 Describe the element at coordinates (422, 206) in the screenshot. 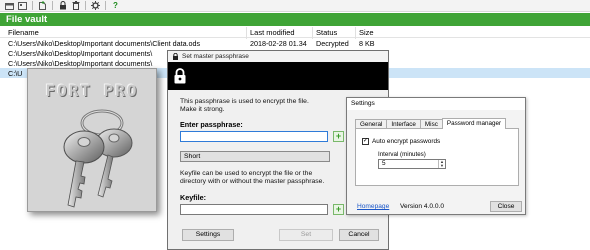

I see `version-text: Version 4.0.0.0` at that location.